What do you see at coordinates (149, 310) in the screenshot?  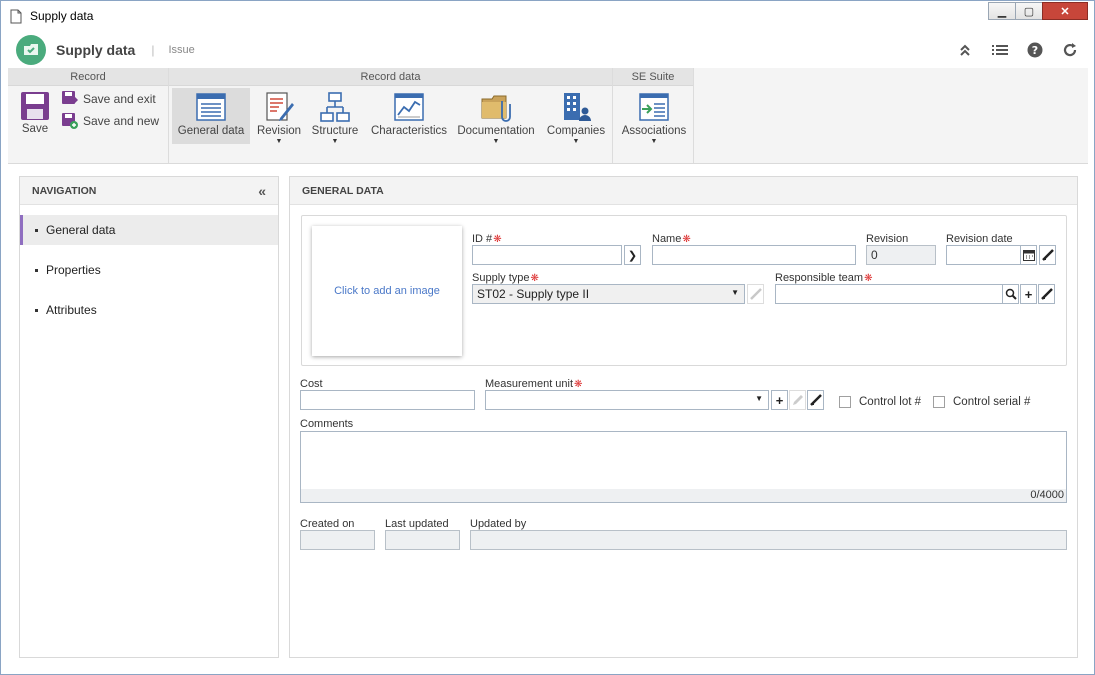 I see `nav-item-attributes: Attributes` at bounding box center [149, 310].